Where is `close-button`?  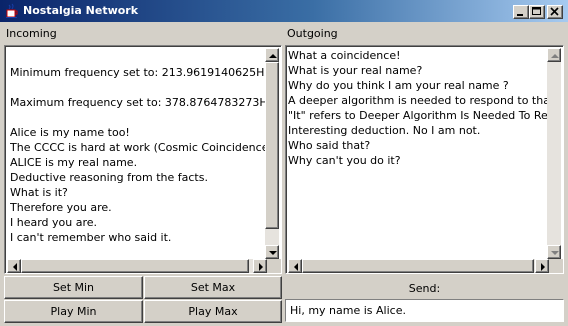
close-button is located at coordinates (555, 12).